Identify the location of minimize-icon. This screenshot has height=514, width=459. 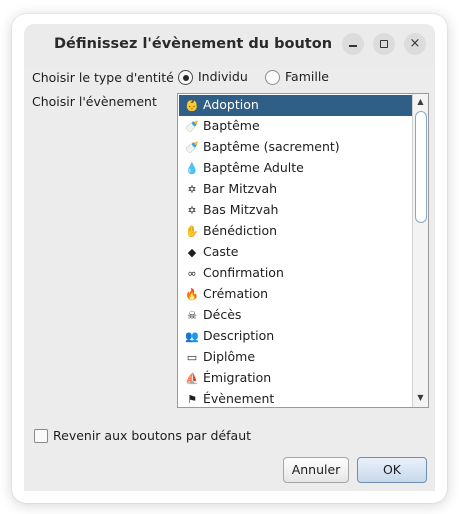
(353, 46).